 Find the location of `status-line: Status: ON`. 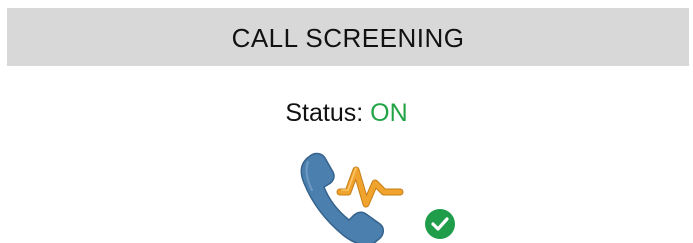

status-line: Status: ON is located at coordinates (346, 113).